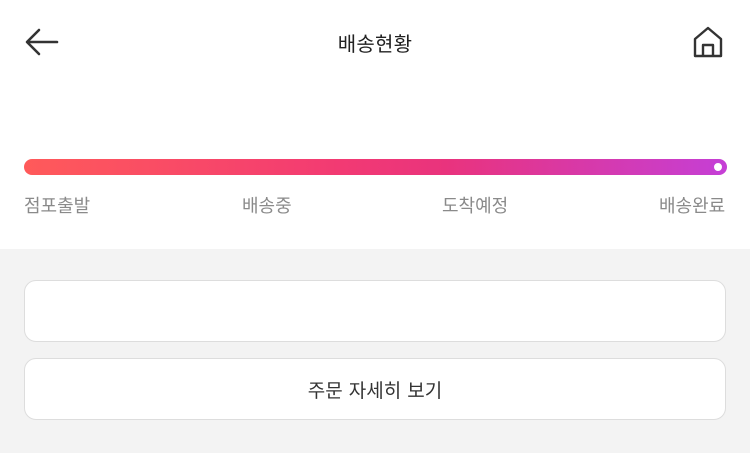  I want to click on home-icon, so click(708, 42).